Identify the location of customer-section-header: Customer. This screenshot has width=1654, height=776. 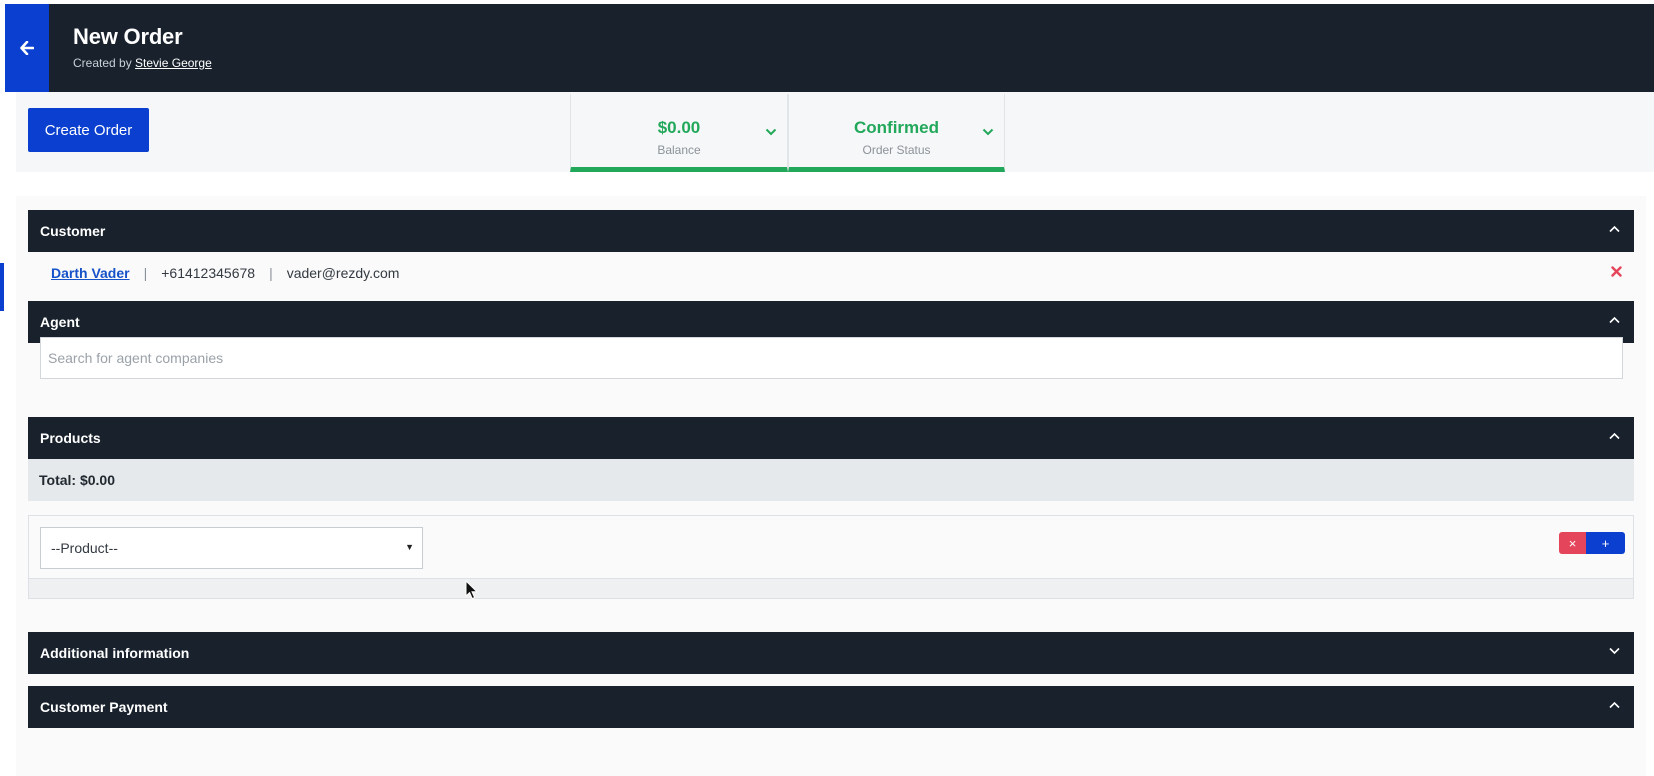
(831, 231).